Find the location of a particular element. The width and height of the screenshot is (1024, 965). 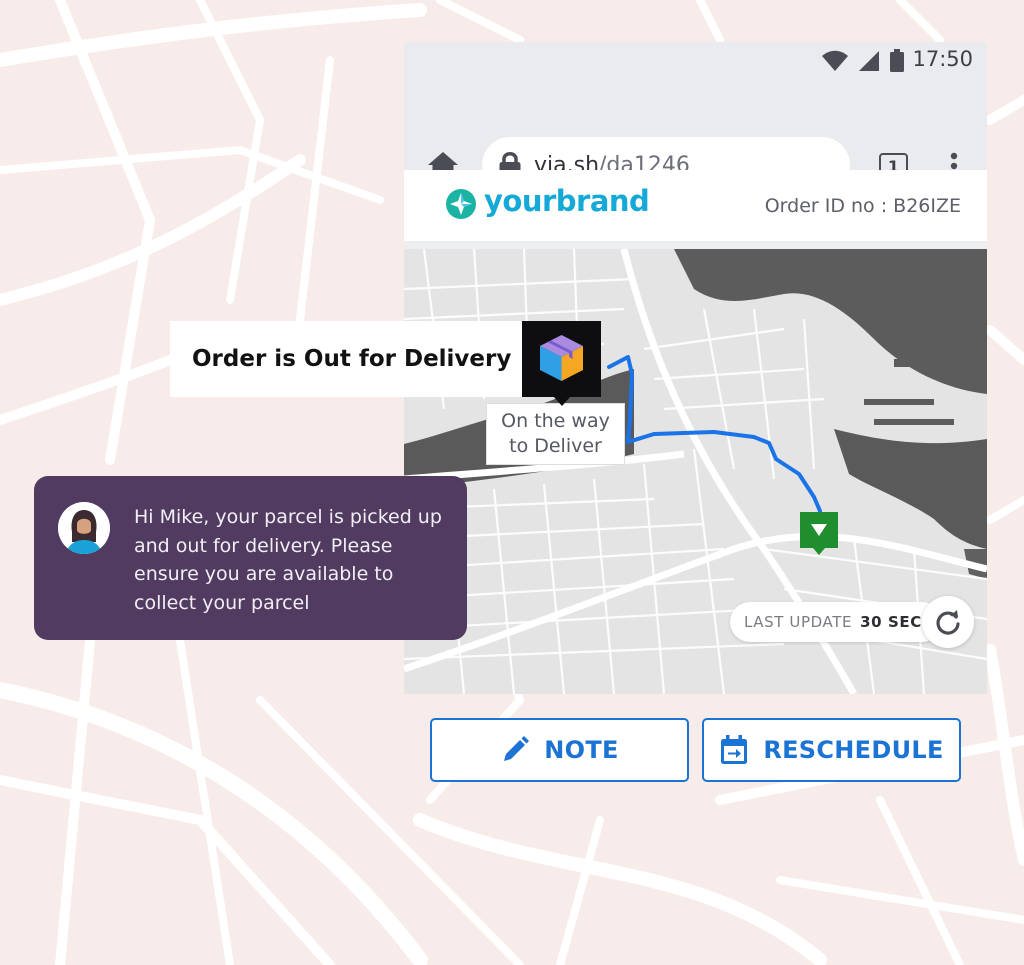

delivery-status-title: Order is Out for Delivery is located at coordinates (352, 359).